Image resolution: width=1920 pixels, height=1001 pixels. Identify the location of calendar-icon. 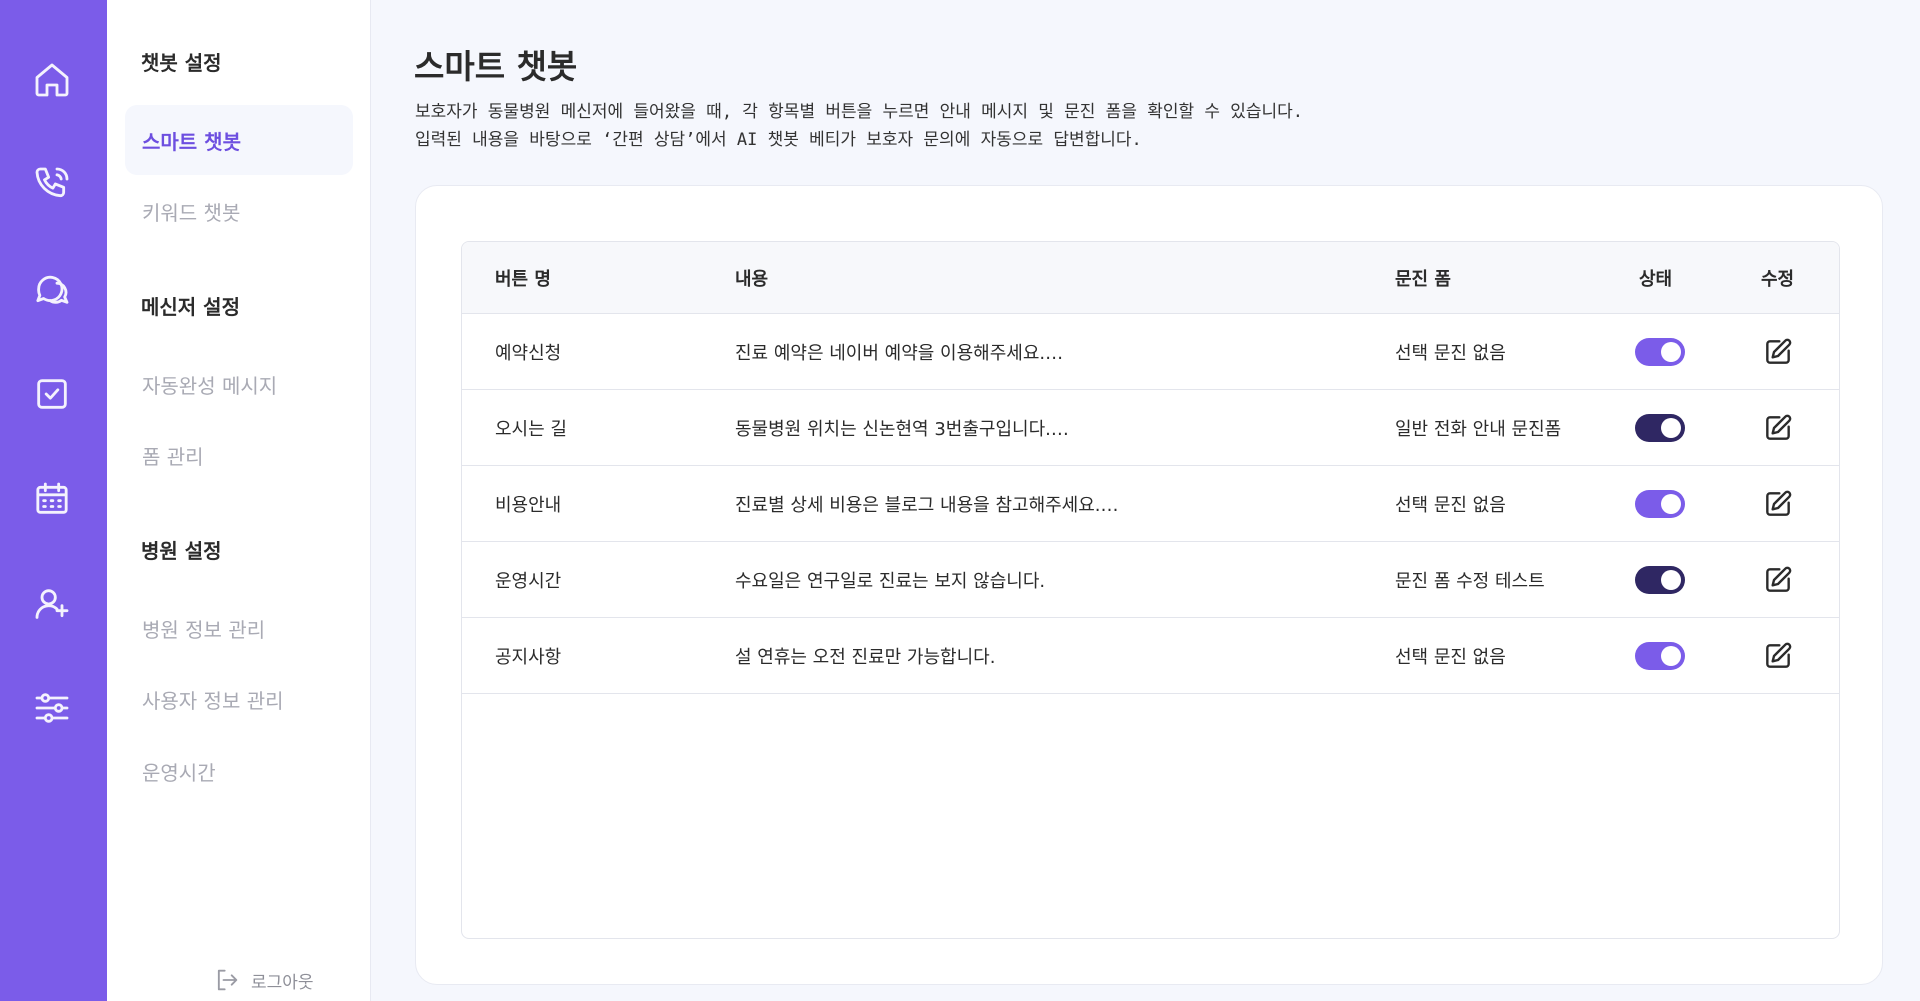
(52, 499).